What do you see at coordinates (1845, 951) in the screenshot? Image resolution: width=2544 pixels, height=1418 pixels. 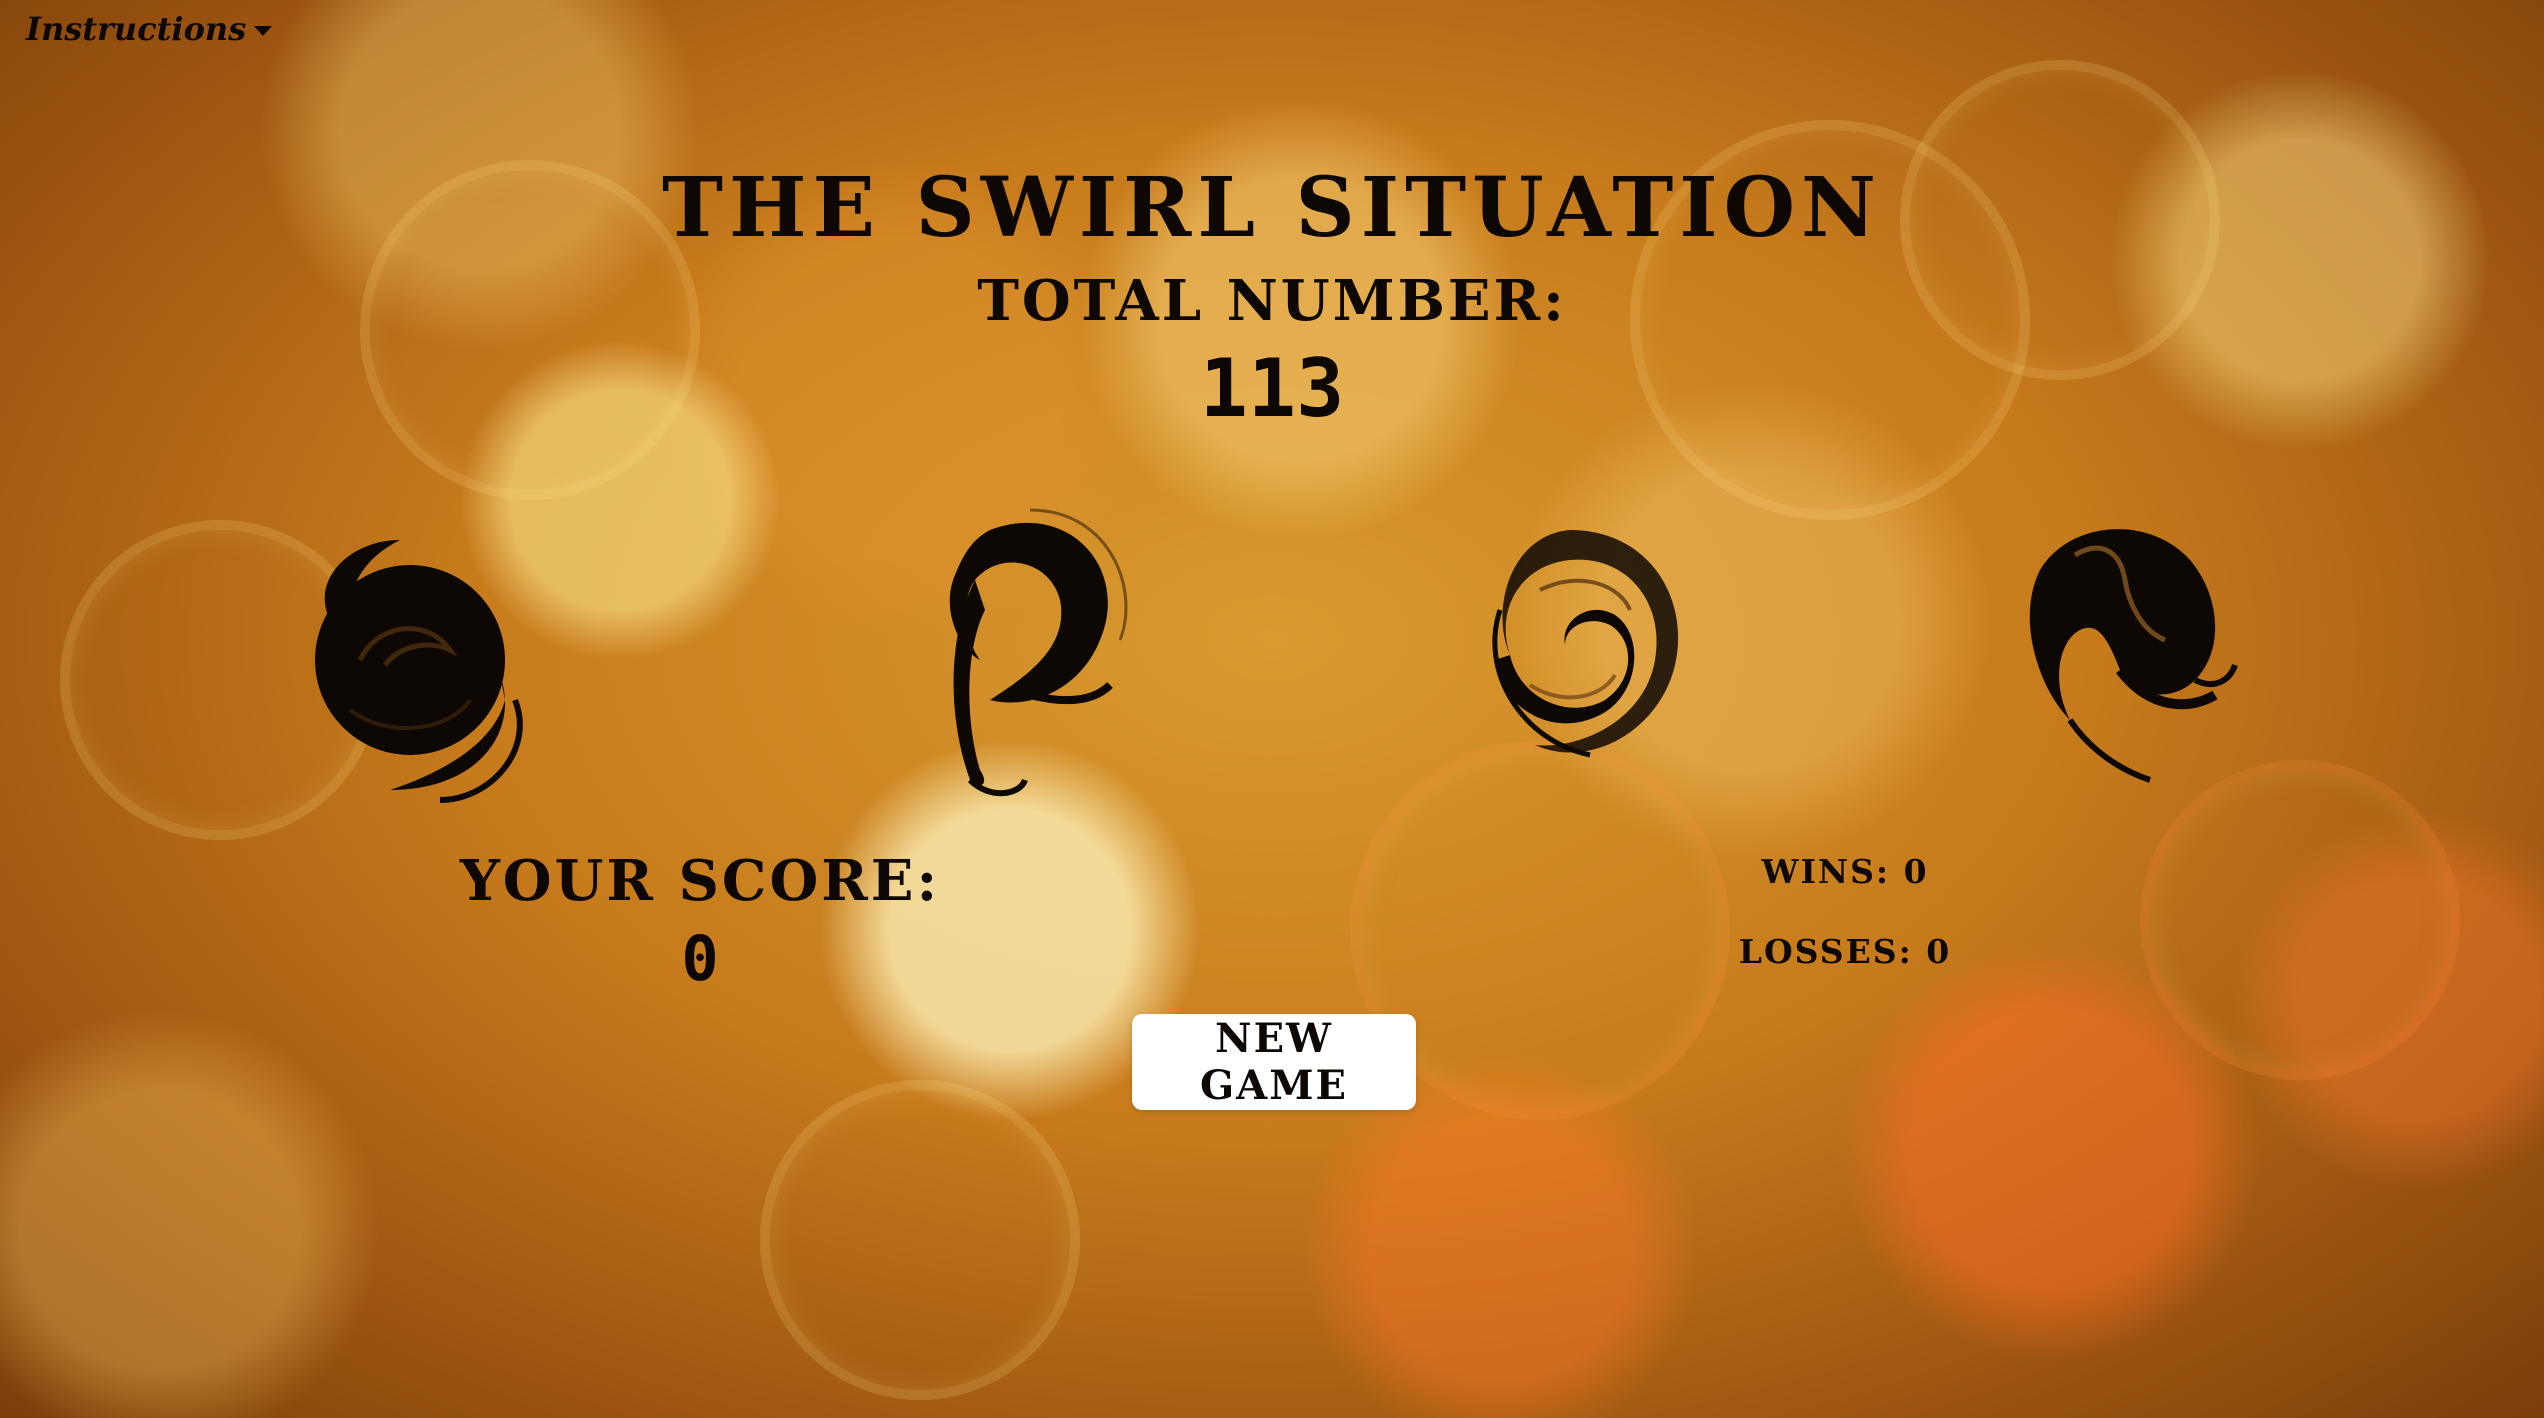 I see `losses-counter: Losses: 0` at bounding box center [1845, 951].